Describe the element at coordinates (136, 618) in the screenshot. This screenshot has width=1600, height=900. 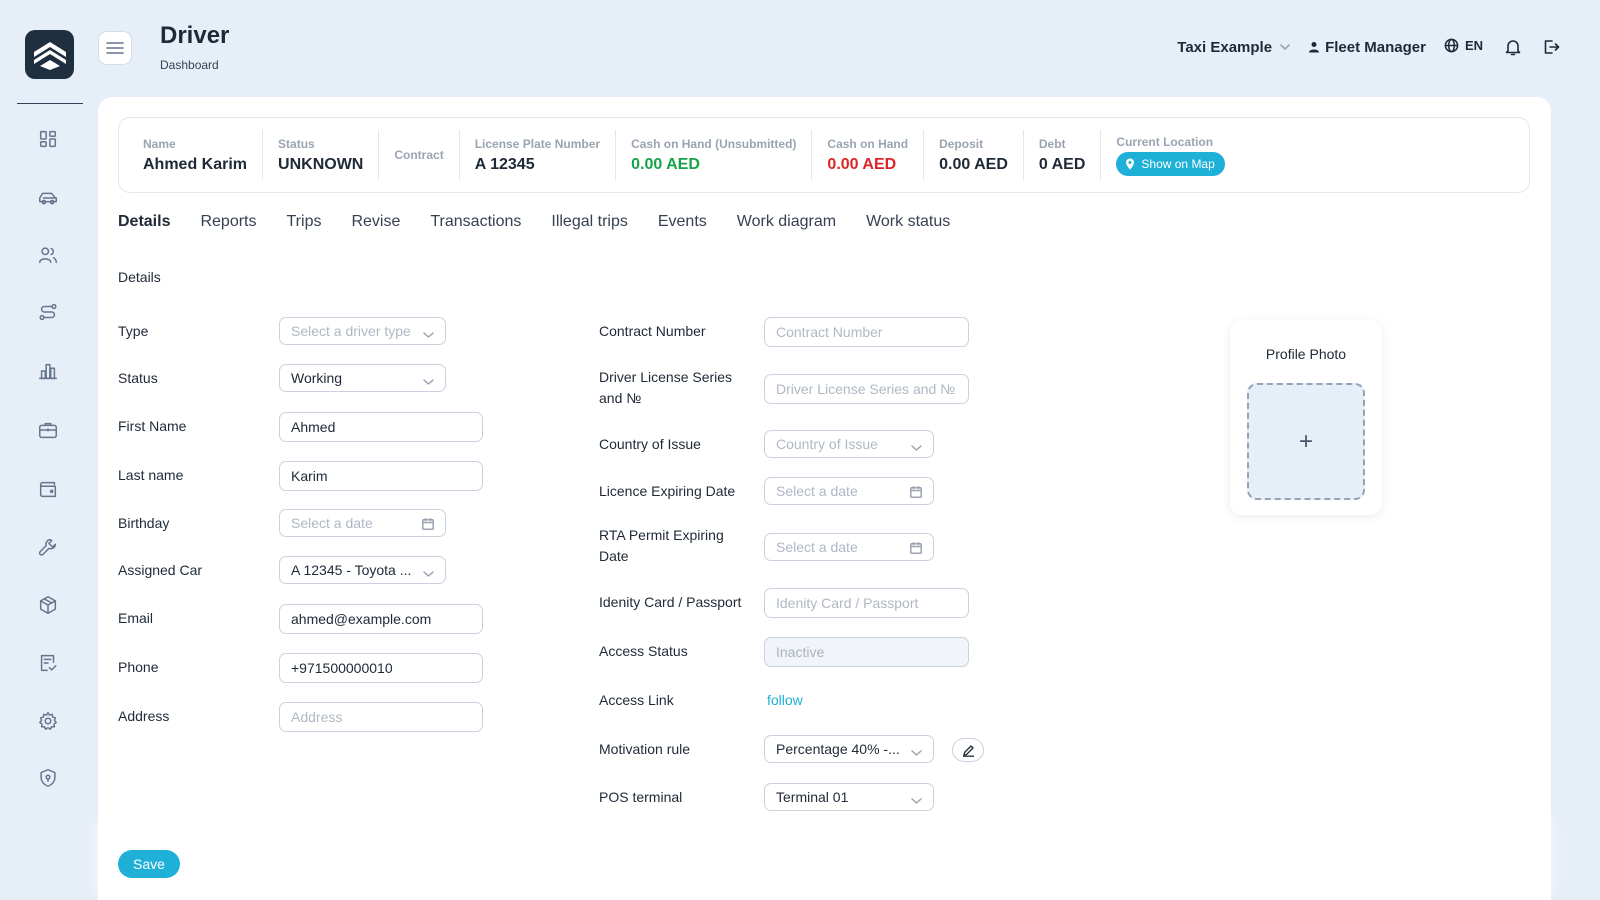
I see `email-label: Email` at that location.